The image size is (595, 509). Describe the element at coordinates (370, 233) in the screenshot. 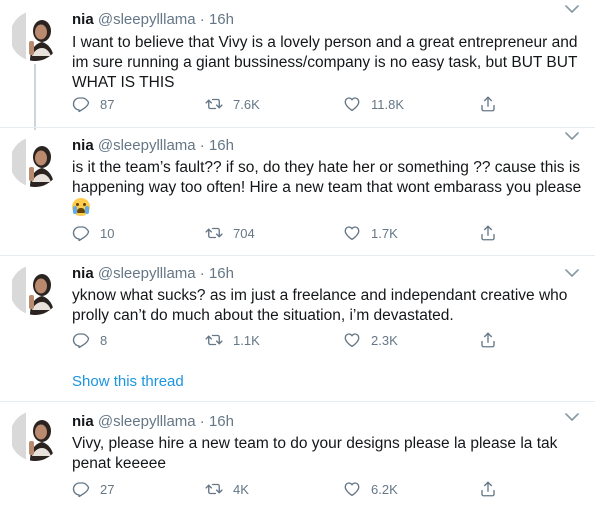

I see `like-button: 1.7K` at that location.